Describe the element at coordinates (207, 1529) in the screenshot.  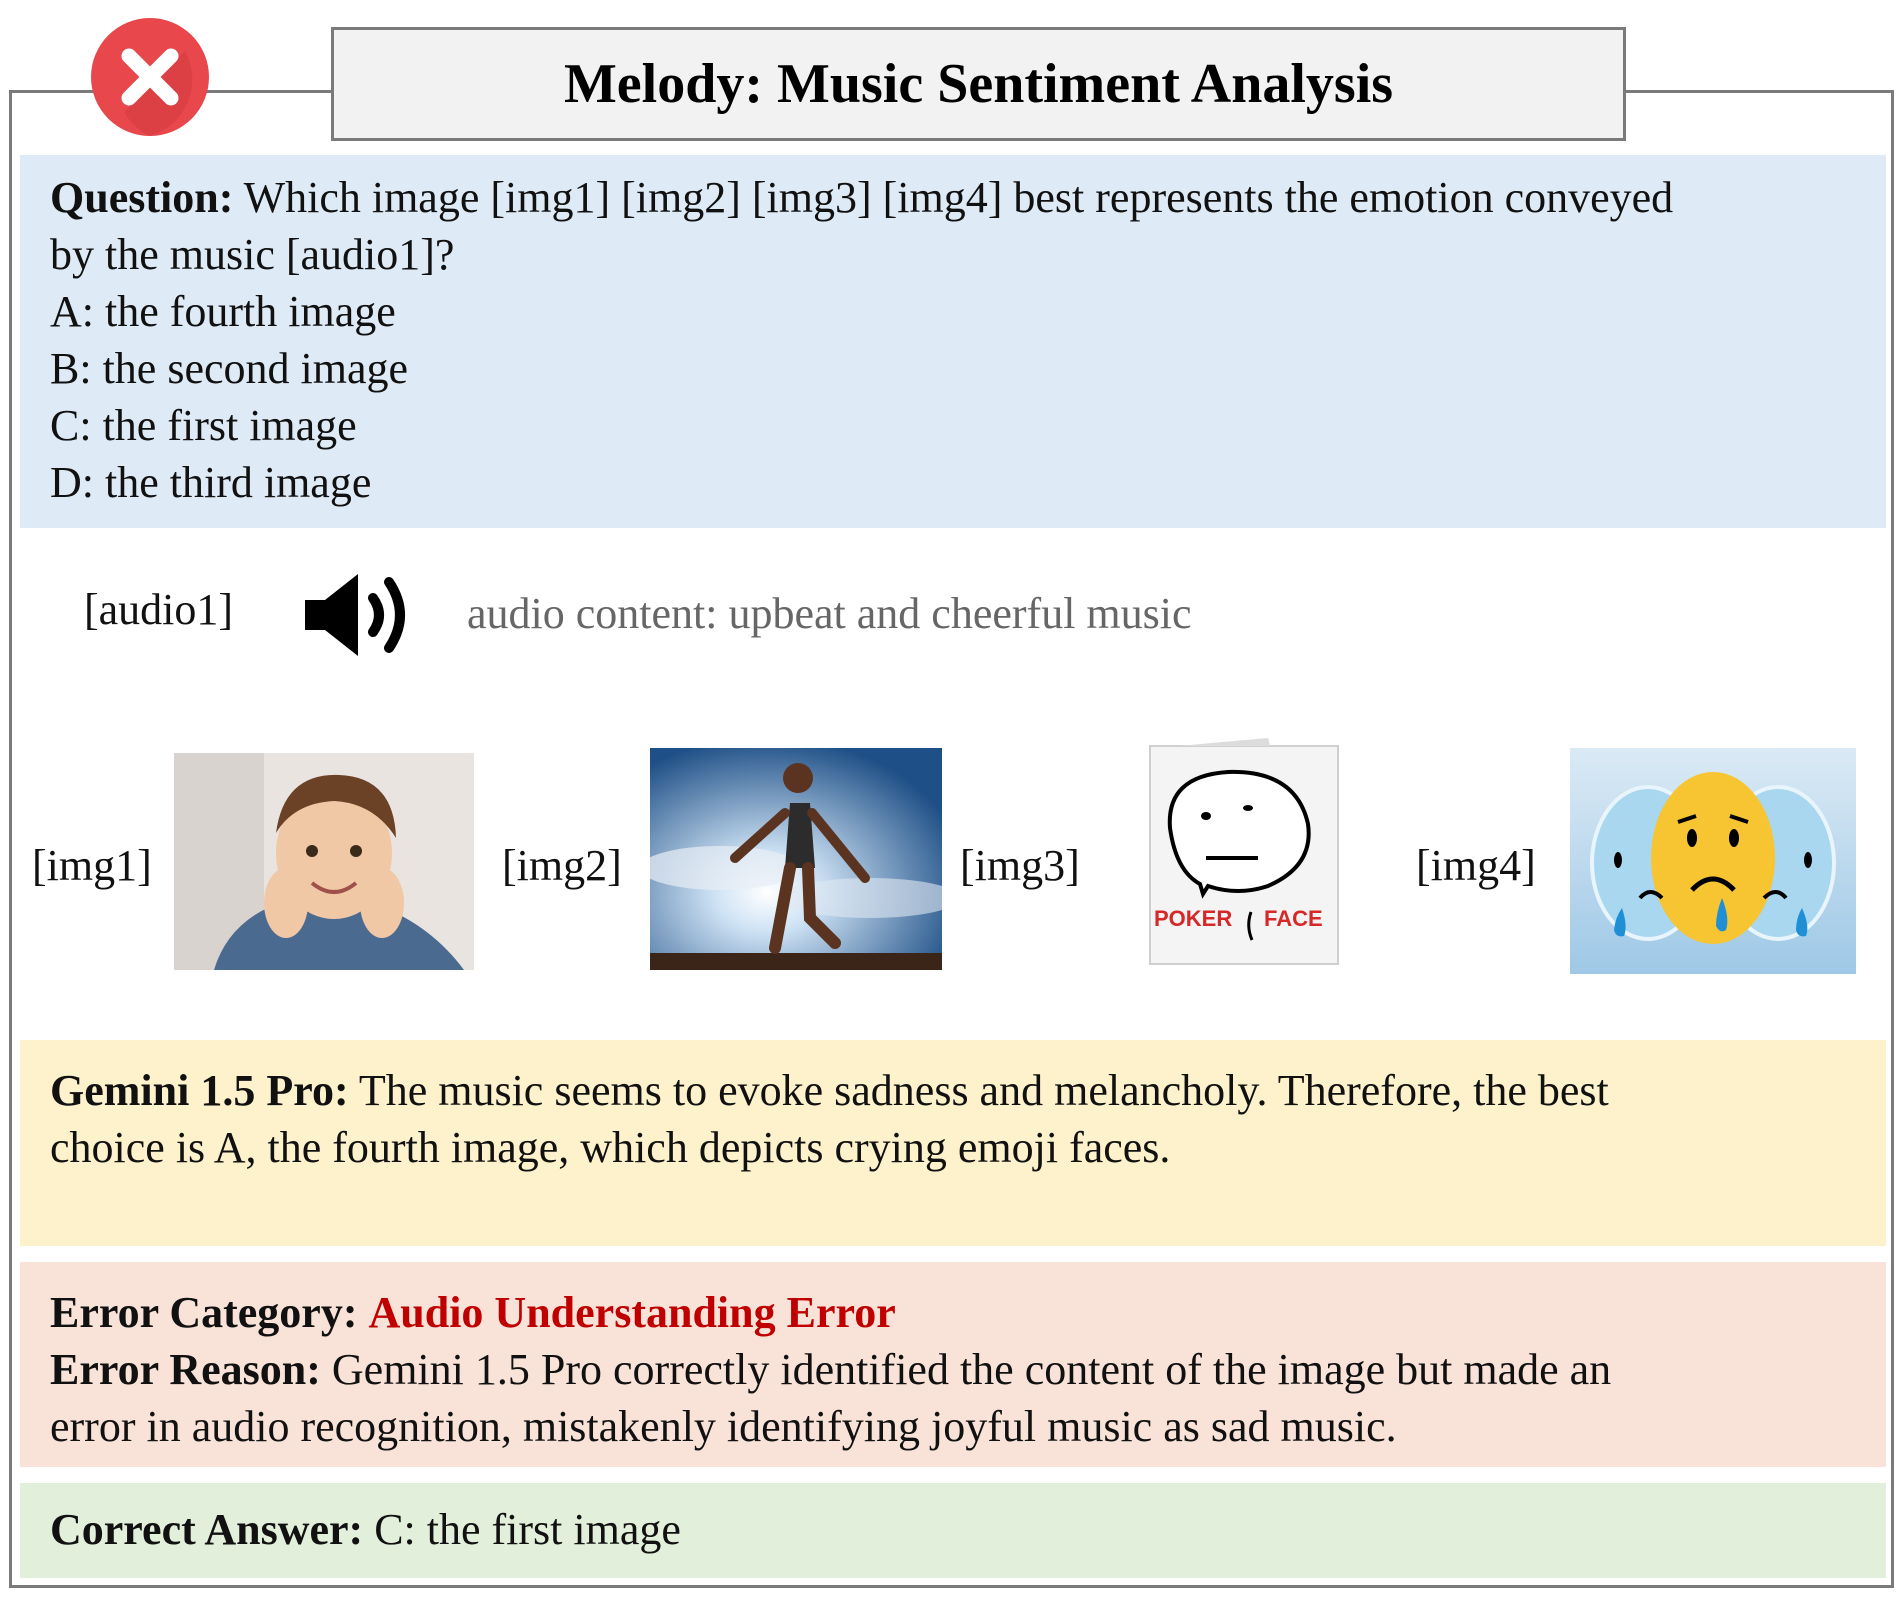
I see `correct-answer-label: Correct Answer:` at that location.